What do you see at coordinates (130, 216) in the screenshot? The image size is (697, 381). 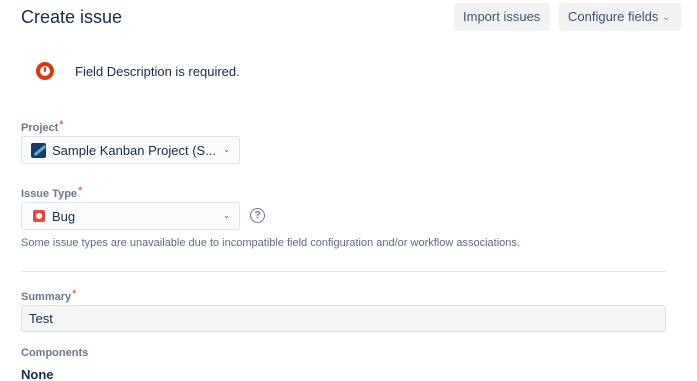 I see `issue-type-select: Bug ⌄` at bounding box center [130, 216].